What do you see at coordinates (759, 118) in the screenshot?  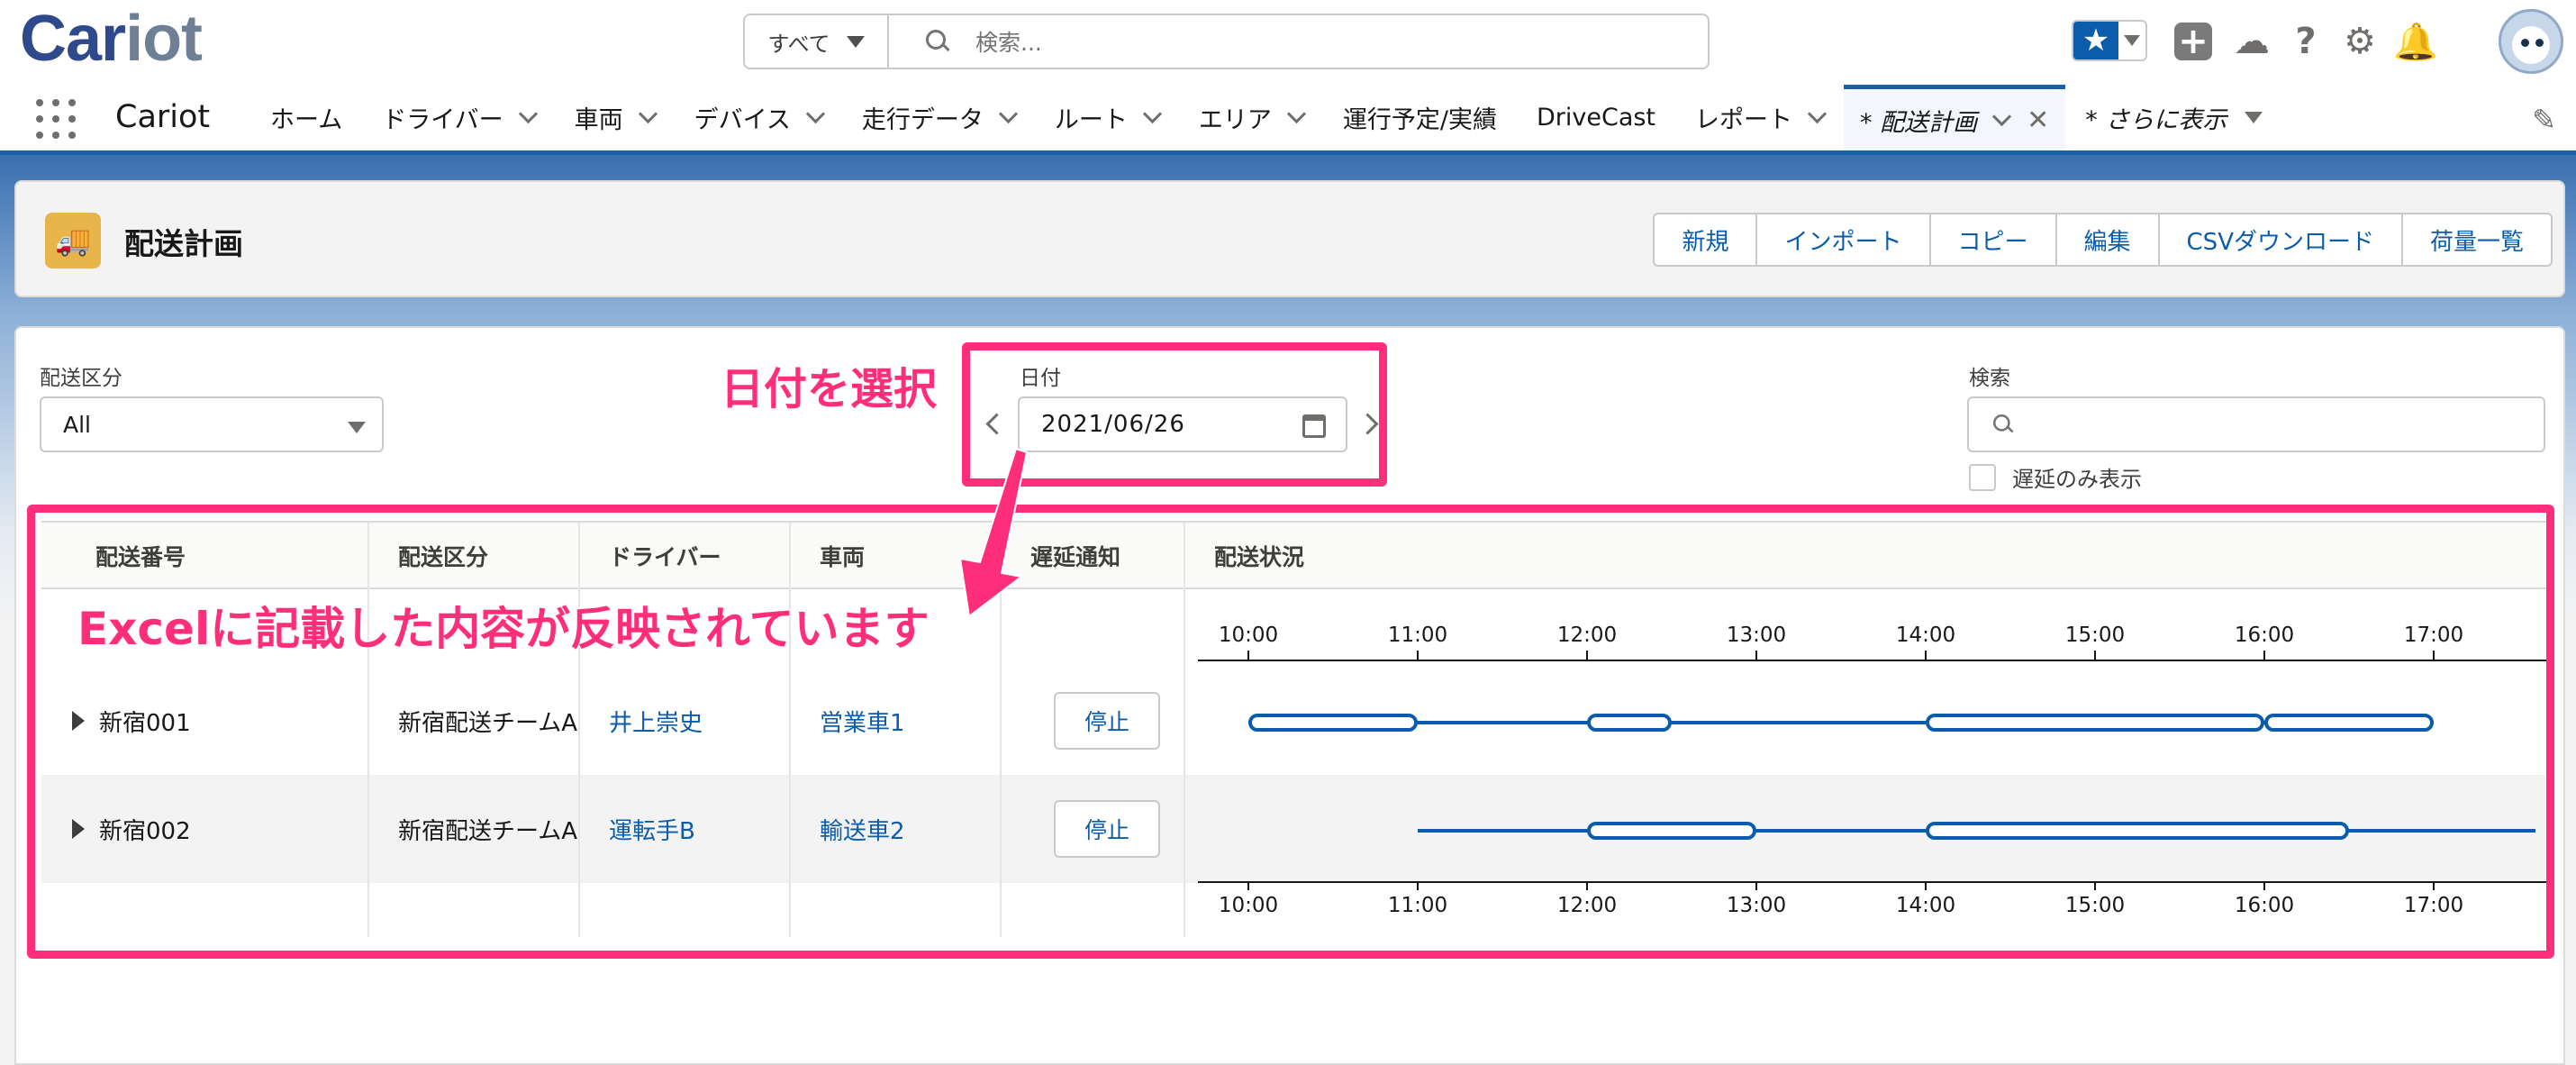 I see `nav-item-devices: デバイス` at bounding box center [759, 118].